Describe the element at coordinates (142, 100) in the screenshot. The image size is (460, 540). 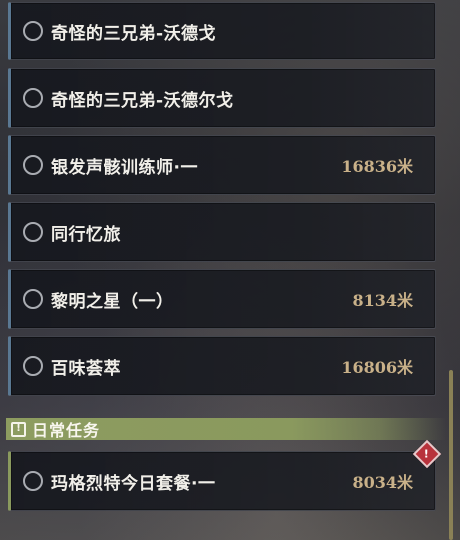
I see `quest-title: 奇怪的三兄弟-沃德尔戈` at that location.